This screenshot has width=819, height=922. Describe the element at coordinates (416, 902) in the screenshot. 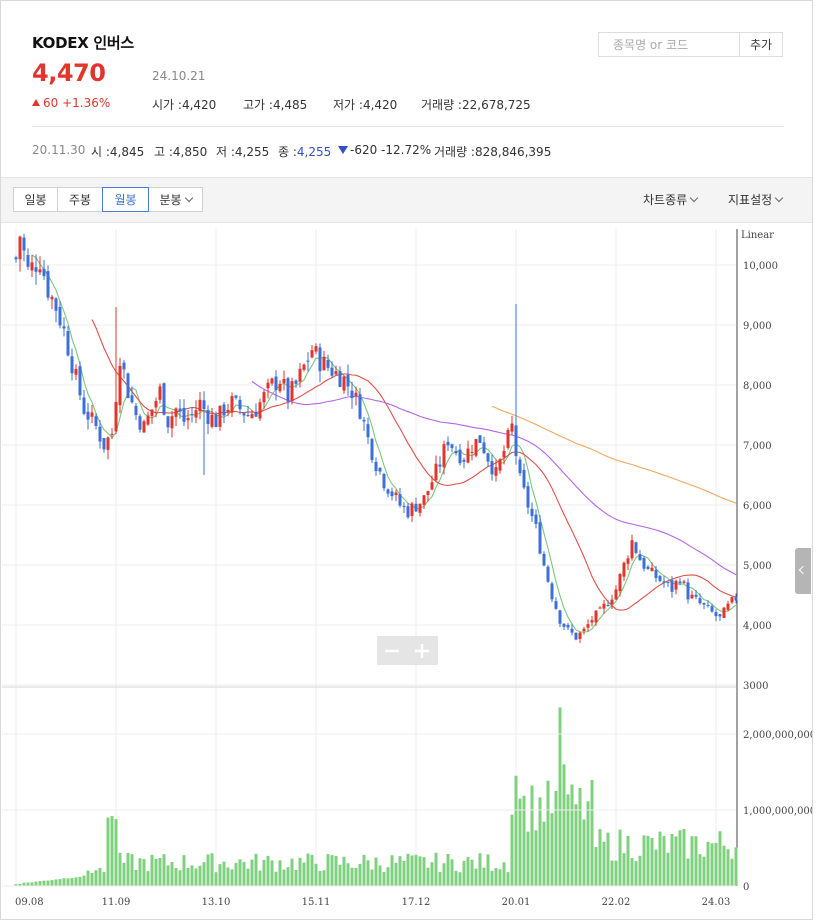

I see `x-tick-label: 17.12` at that location.